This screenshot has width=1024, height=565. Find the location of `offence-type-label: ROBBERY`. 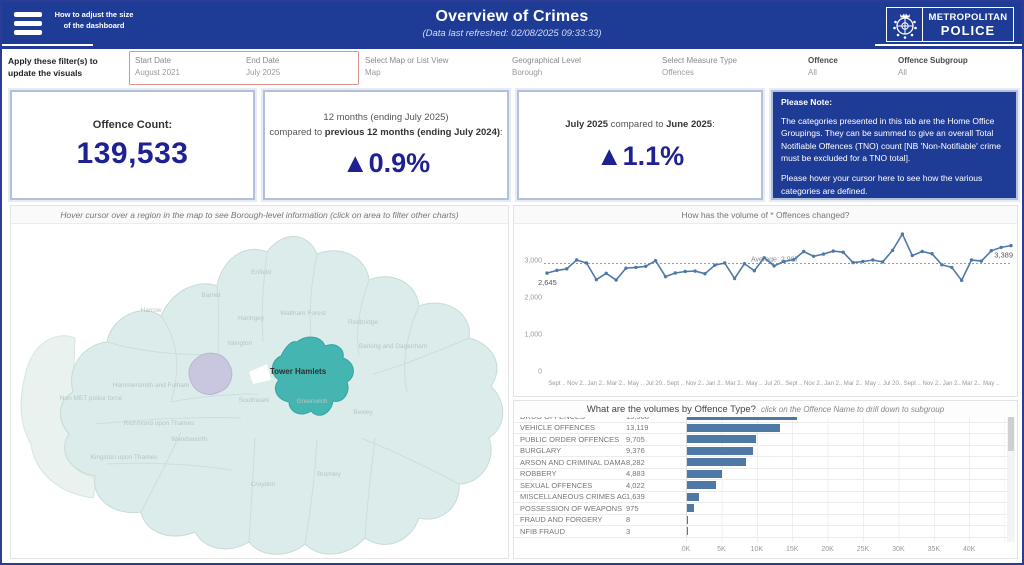

offence-type-label: ROBBERY is located at coordinates (570, 473).